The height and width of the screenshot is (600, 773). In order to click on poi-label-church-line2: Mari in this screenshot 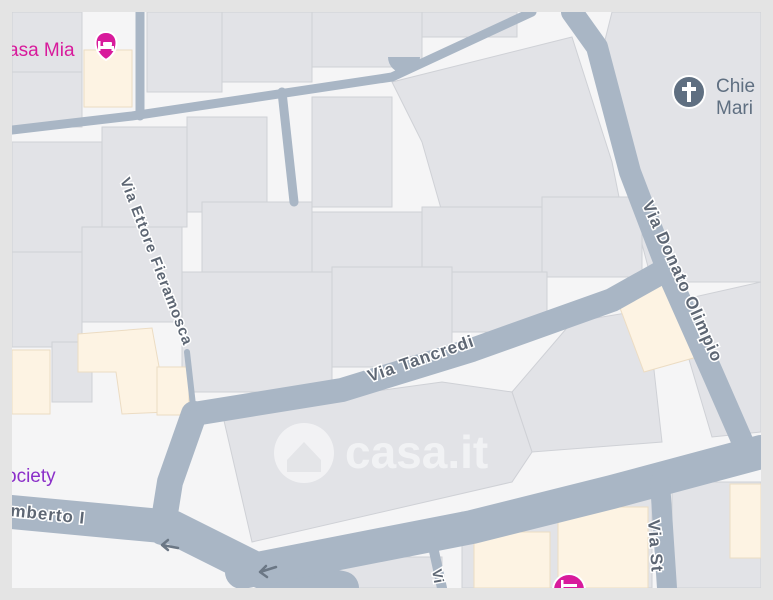, I will do `click(734, 108)`.